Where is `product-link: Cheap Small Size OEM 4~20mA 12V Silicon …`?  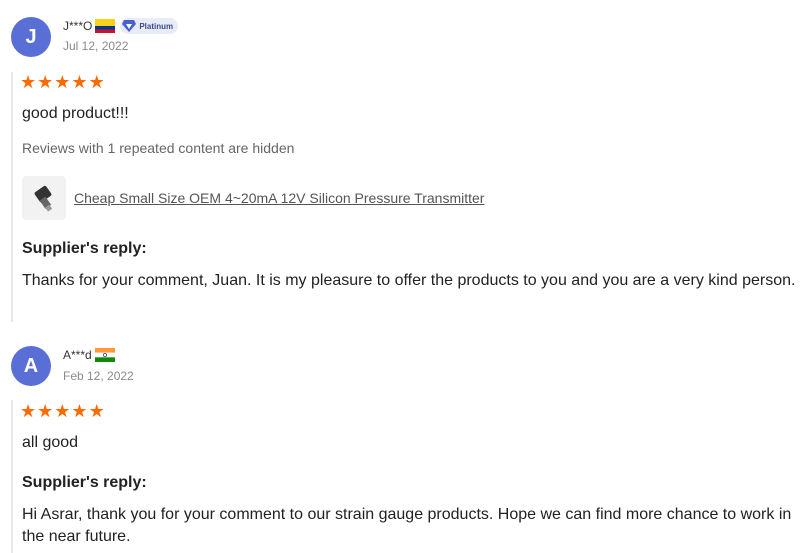 product-link: Cheap Small Size OEM 4~20mA 12V Silicon … is located at coordinates (279, 198).